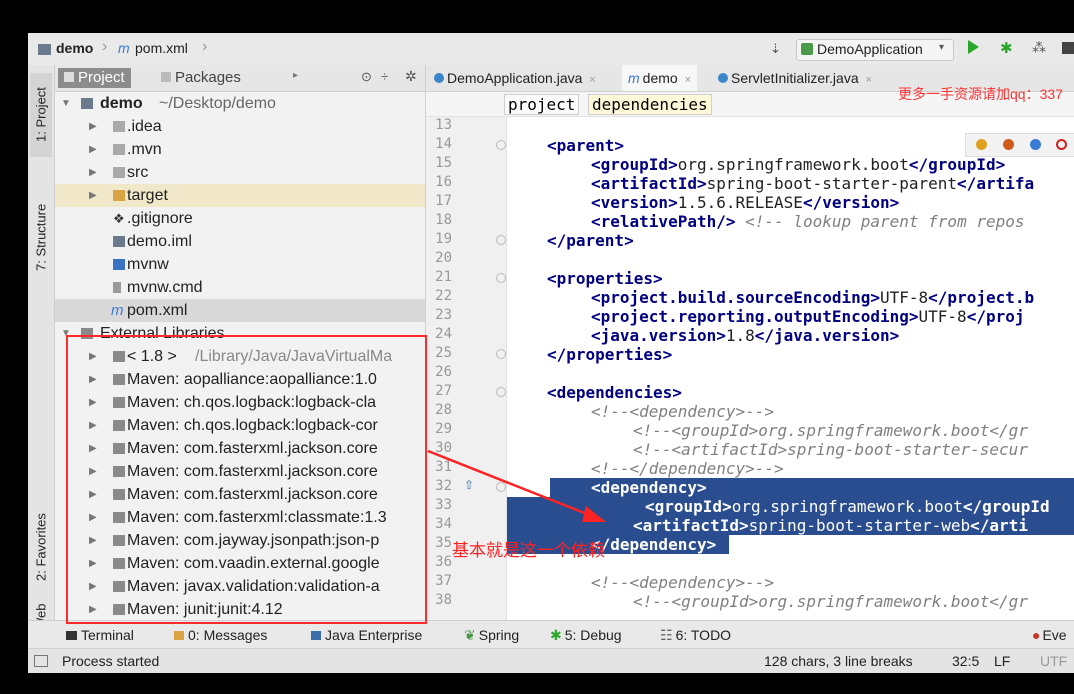 The image size is (1074, 694). Describe the element at coordinates (240, 241) in the screenshot. I see `tree-item-demo-iml: demo.iml` at that location.